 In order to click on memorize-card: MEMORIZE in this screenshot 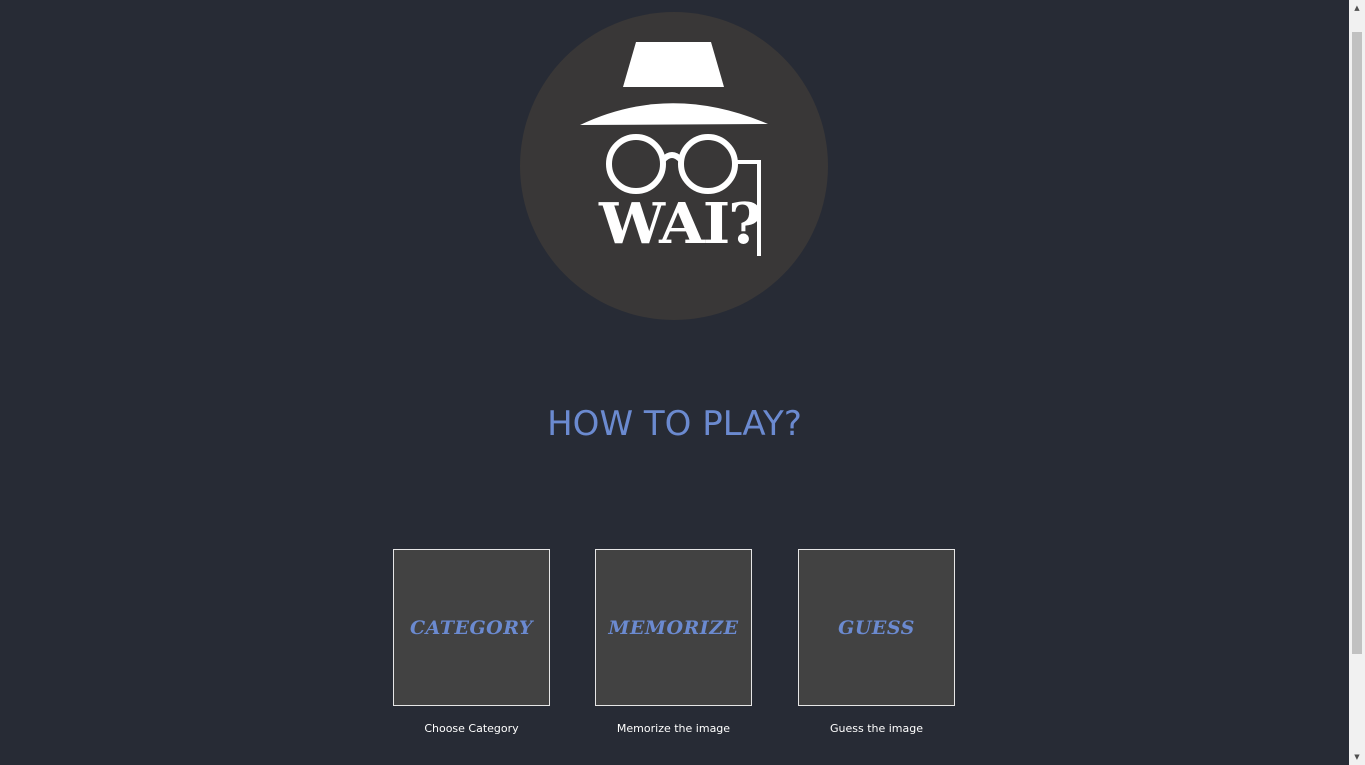, I will do `click(673, 627)`.